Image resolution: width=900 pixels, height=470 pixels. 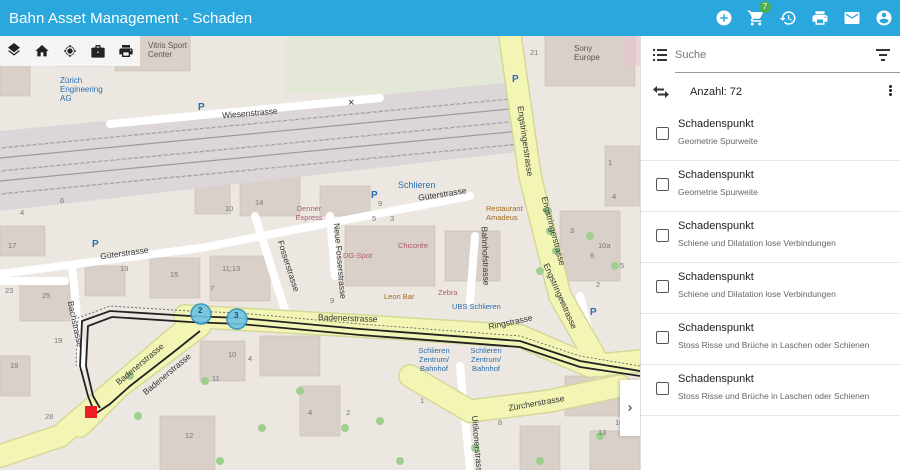 I want to click on collapse-panel-button, so click(x=630, y=408).